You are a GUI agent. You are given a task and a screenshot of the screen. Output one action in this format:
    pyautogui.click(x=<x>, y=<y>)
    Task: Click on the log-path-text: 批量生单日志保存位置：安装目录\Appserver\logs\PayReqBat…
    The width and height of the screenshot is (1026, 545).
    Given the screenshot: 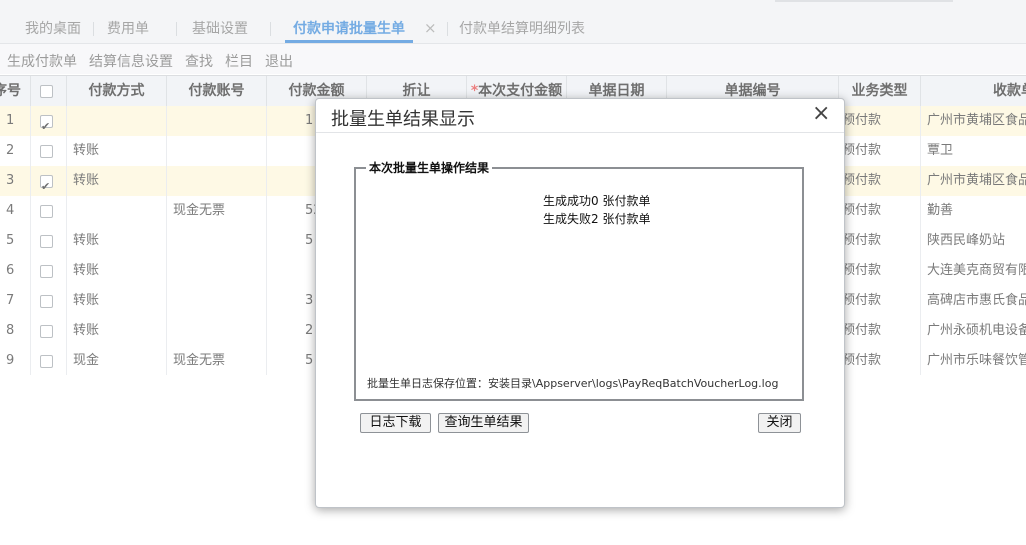 What is the action you would take?
    pyautogui.click(x=573, y=383)
    